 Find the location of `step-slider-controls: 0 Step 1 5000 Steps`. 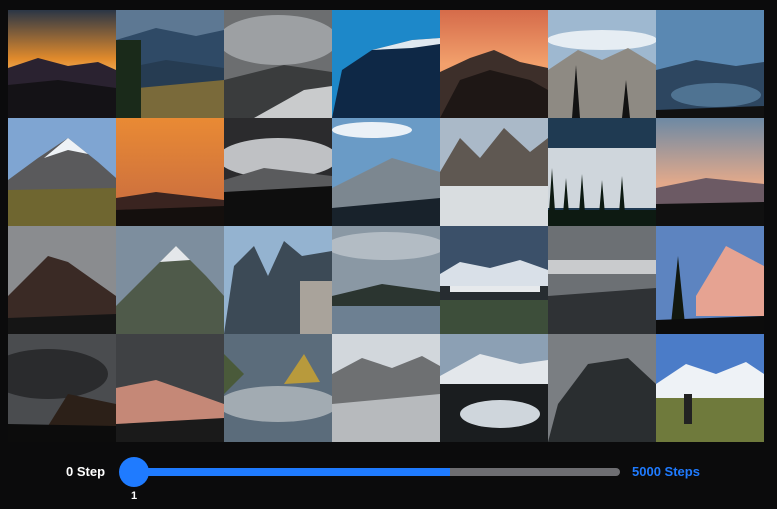

step-slider-controls: 0 Step 1 5000 Steps is located at coordinates (388, 479).